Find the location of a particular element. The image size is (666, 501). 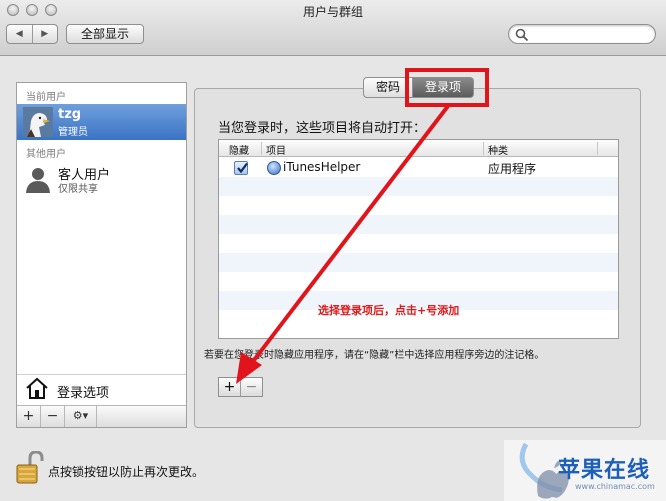

watermark-brand: 苹果在线 is located at coordinates (604, 470).